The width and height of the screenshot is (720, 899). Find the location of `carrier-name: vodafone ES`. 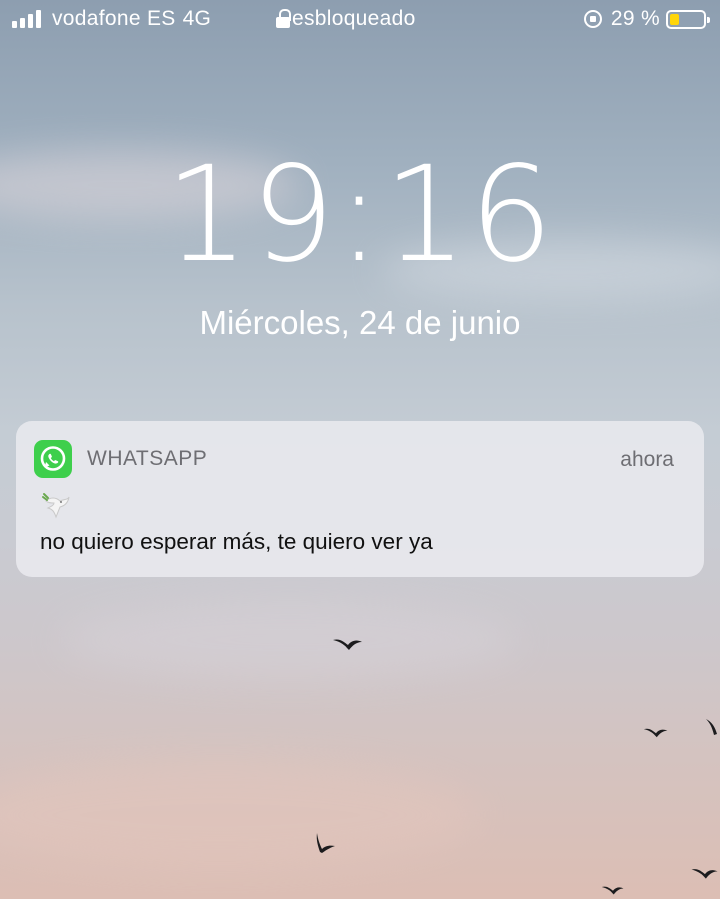

carrier-name: vodafone ES is located at coordinates (114, 18).